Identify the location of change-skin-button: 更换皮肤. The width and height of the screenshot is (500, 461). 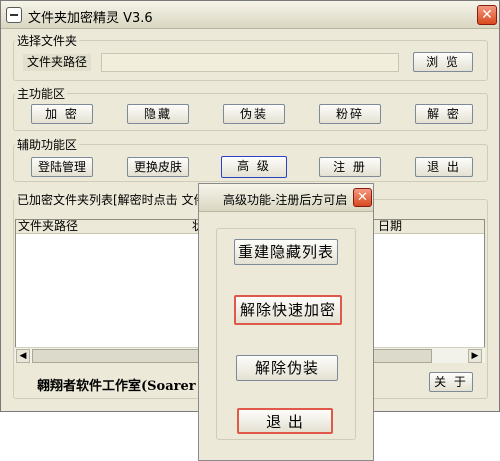
(158, 167).